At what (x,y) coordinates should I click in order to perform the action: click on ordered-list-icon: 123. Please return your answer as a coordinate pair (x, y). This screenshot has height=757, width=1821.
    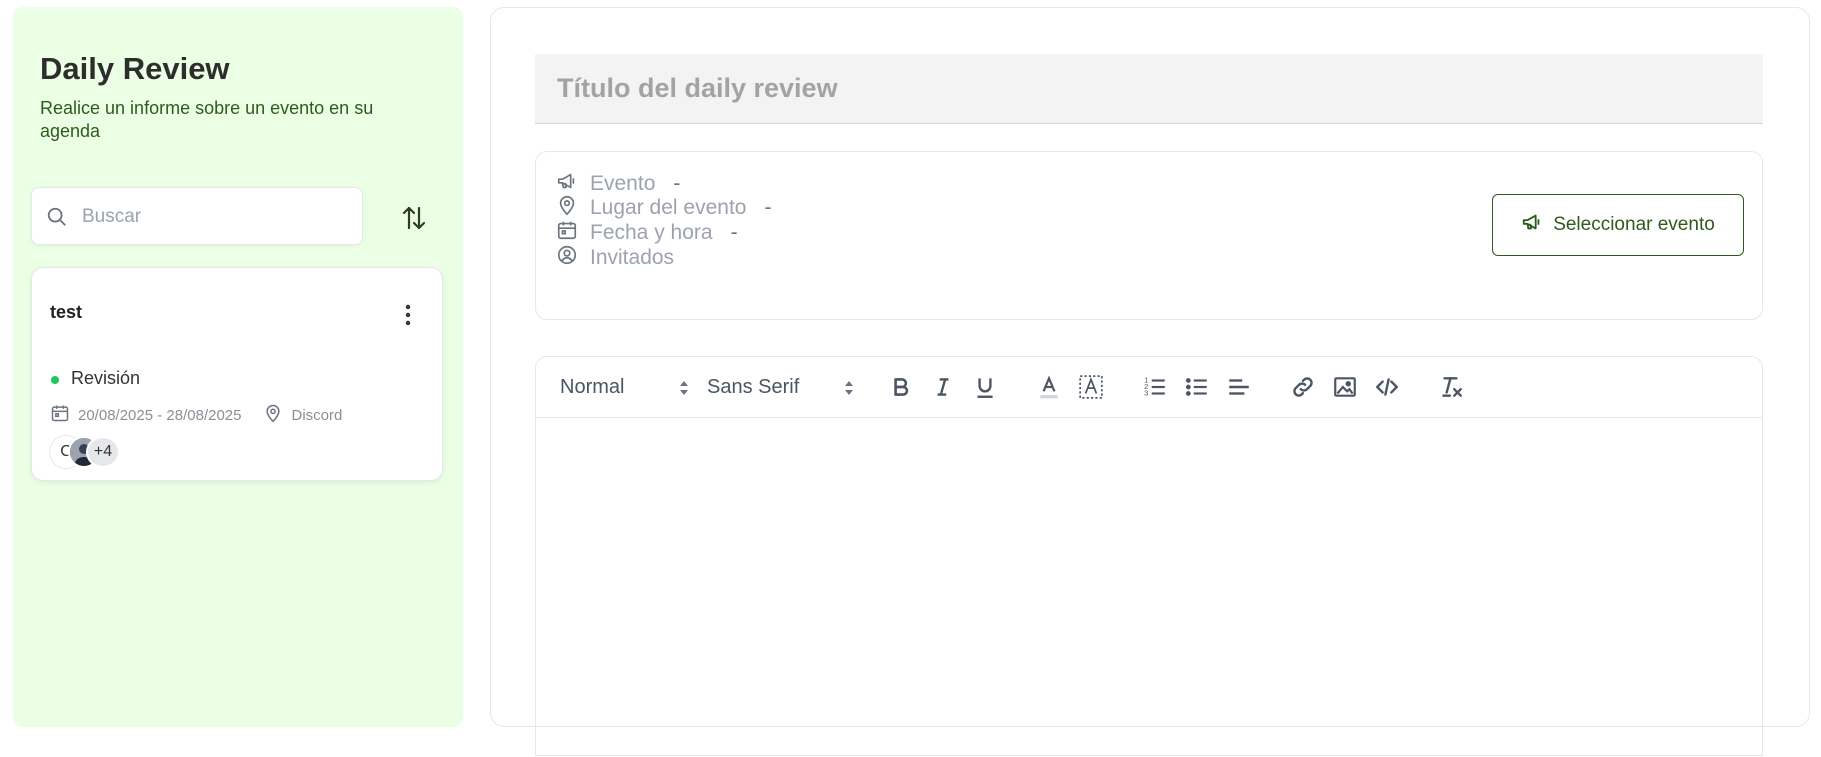
    Looking at the image, I should click on (1155, 387).